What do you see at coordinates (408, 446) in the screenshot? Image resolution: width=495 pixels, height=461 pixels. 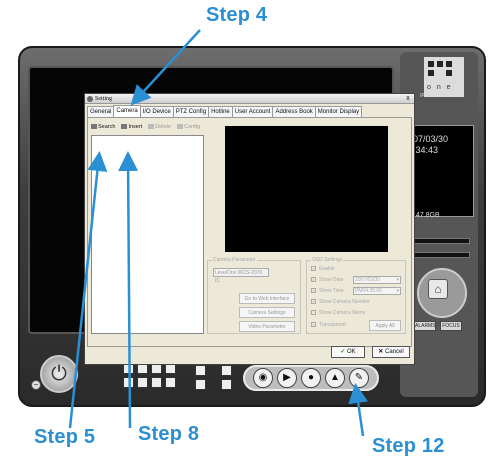 I see `step12-label: Step 12` at bounding box center [408, 446].